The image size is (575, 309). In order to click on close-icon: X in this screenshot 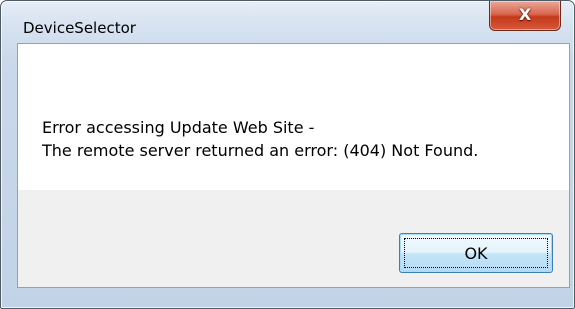, I will do `click(525, 14)`.